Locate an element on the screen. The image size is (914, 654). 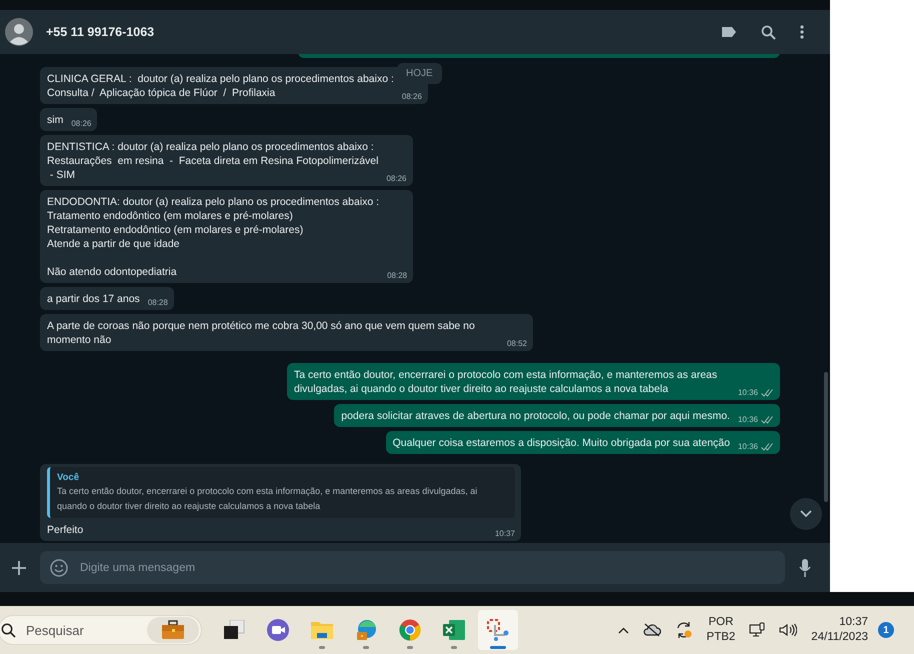
message-time: 08:52 is located at coordinates (516, 344).